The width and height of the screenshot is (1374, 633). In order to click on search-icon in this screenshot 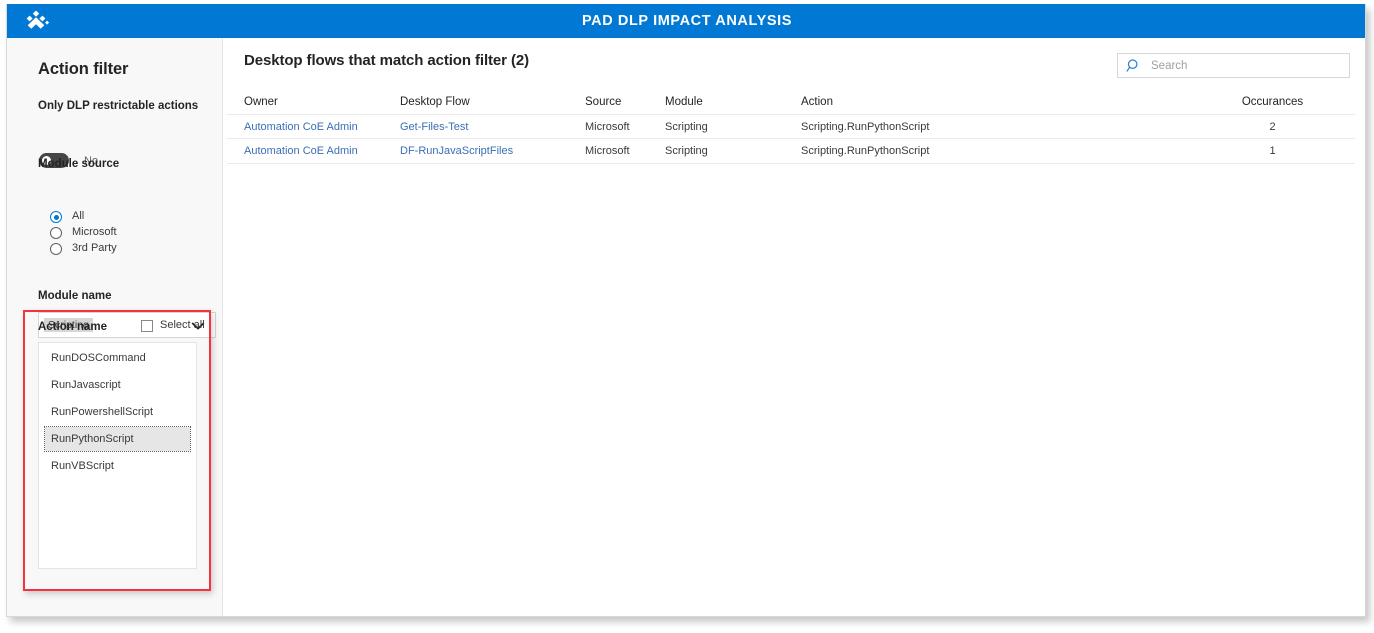, I will do `click(1134, 66)`.